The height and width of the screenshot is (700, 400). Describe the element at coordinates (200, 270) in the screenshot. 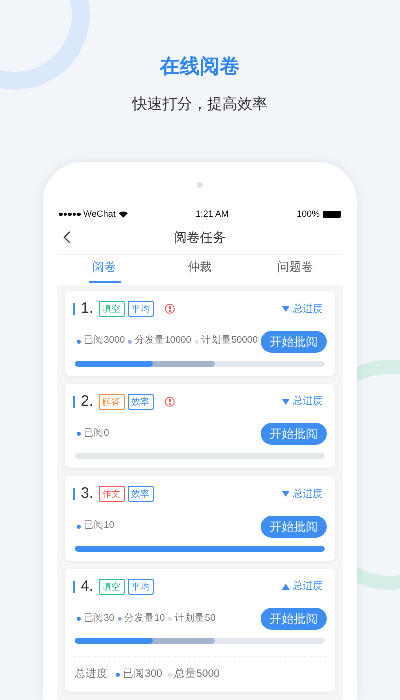

I see `tab: 仲裁` at that location.